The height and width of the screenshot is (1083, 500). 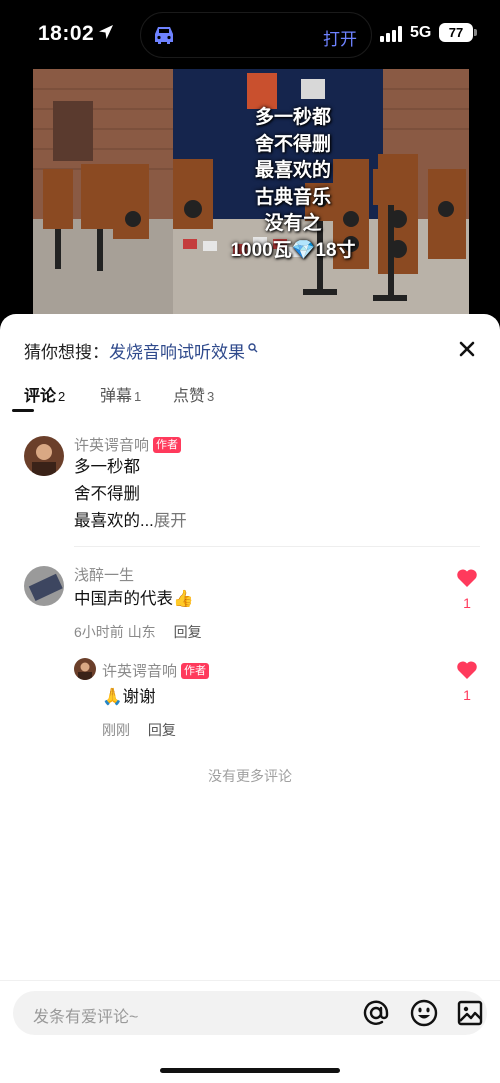 I want to click on comment-body: 多一秒都 舍不得删 最喜欢的...展开, so click(x=130, y=494).